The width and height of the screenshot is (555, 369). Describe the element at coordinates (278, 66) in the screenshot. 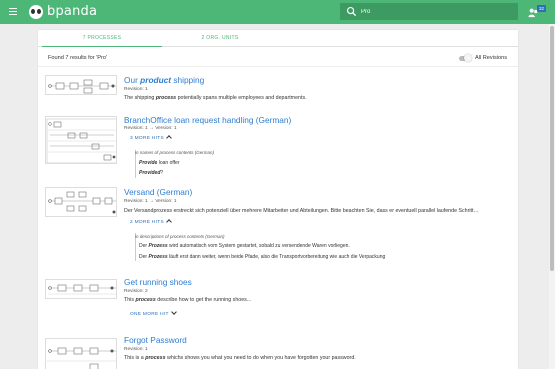

I see `divider` at that location.